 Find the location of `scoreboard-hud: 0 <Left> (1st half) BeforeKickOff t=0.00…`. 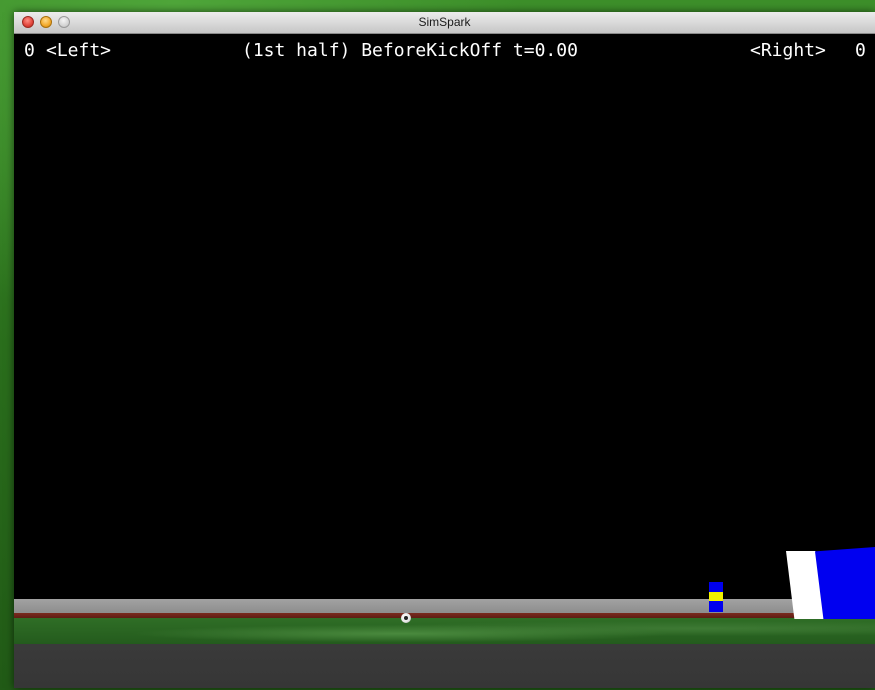

scoreboard-hud: 0 <Left> (1st half) BeforeKickOff t=0.00… is located at coordinates (444, 52).